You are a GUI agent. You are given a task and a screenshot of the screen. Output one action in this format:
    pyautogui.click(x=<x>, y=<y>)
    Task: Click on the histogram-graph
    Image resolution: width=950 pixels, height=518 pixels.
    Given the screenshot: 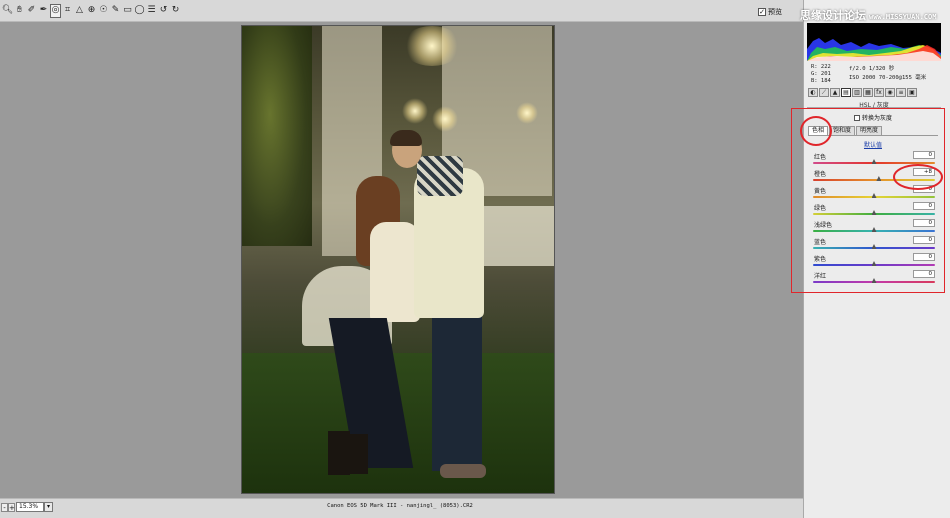 What is the action you would take?
    pyautogui.click(x=874, y=49)
    